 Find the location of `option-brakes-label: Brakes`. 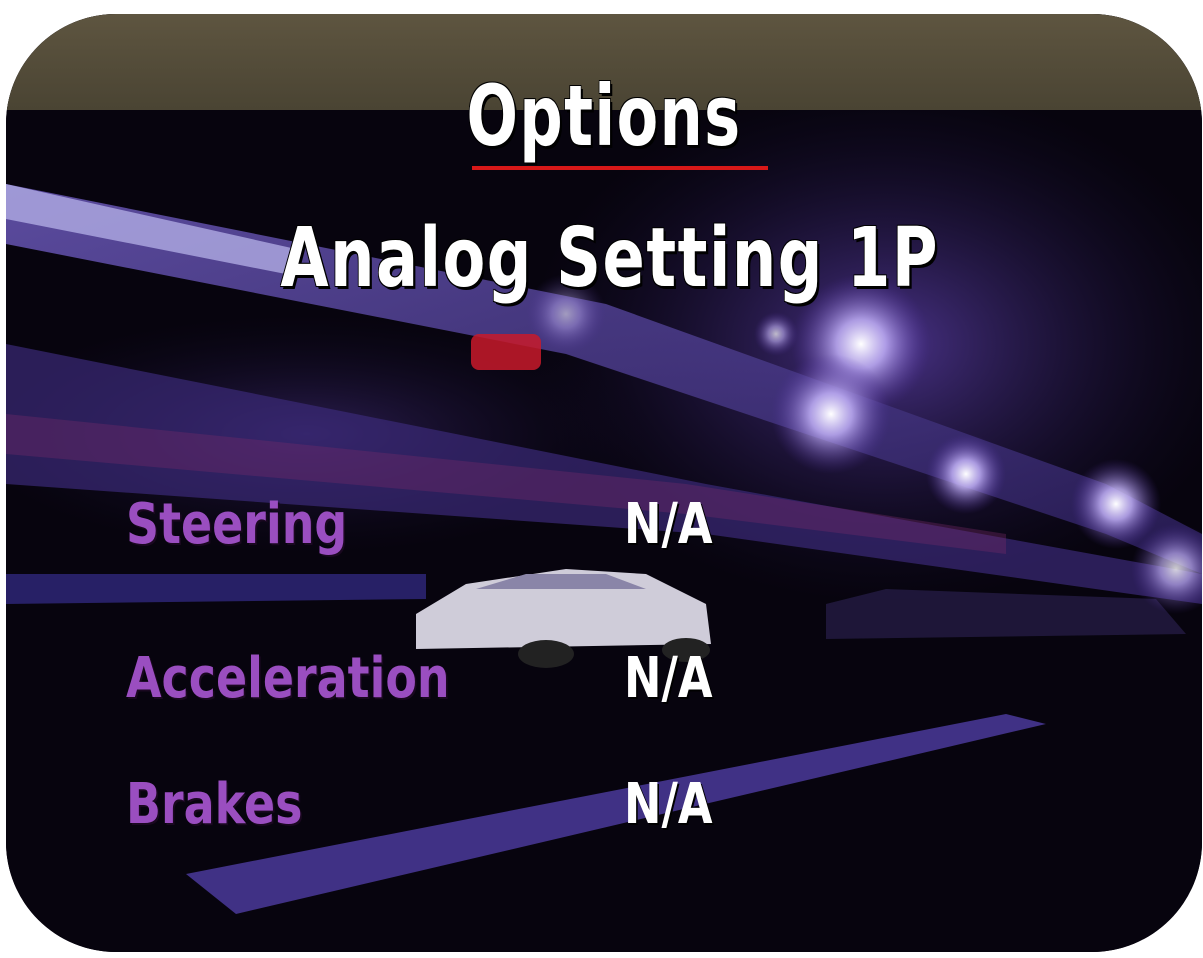

option-brakes-label: Brakes is located at coordinates (214, 805).